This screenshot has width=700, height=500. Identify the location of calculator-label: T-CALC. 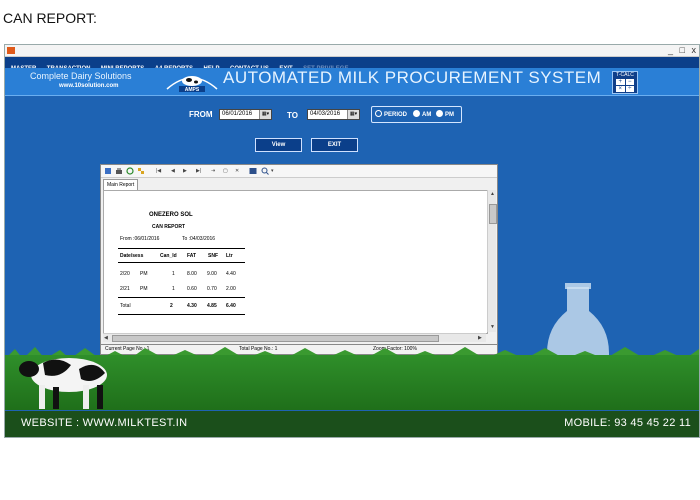
(625, 75).